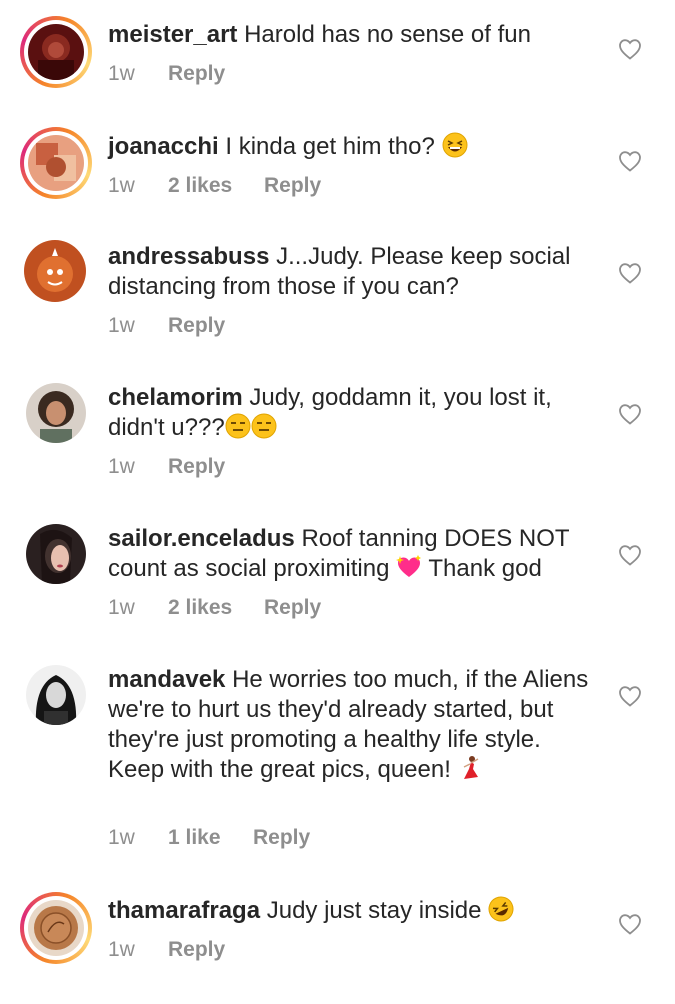 The height and width of the screenshot is (1004, 675). What do you see at coordinates (387, 34) in the screenshot?
I see `comment-body: Harold has no sense of fun` at bounding box center [387, 34].